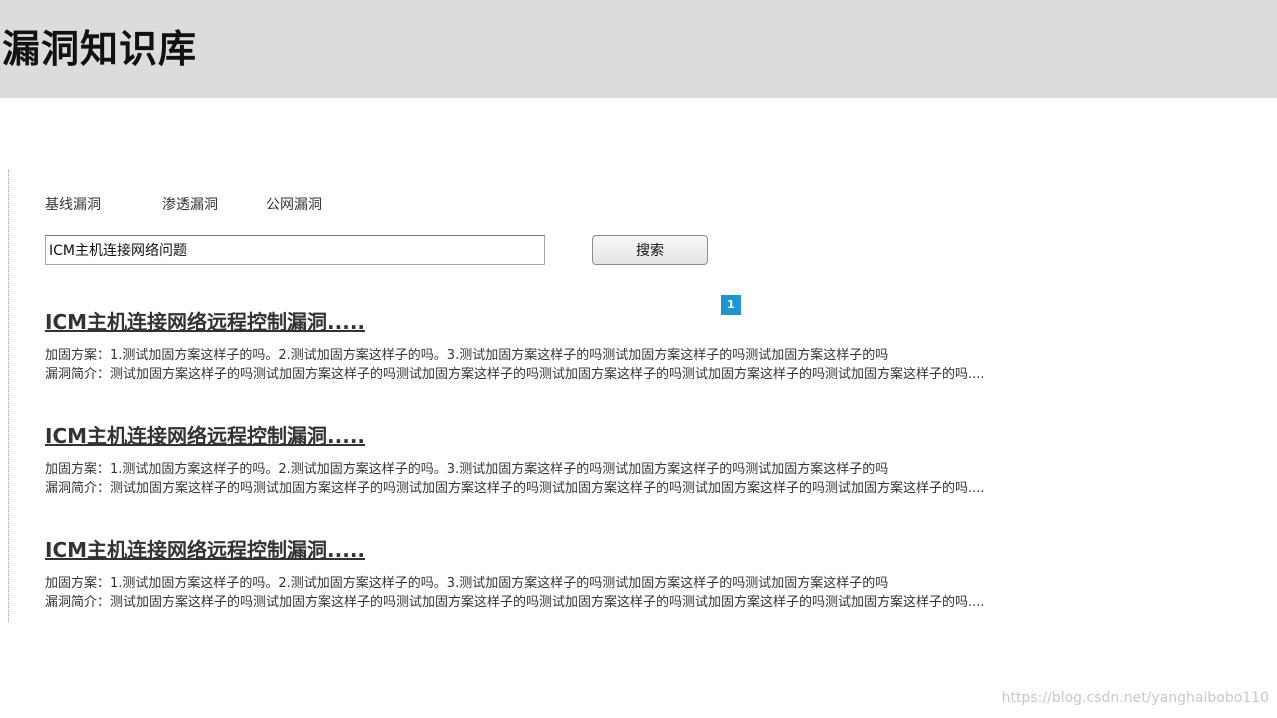 This screenshot has height=718, width=1277. I want to click on tab-baseline-vulnerabilities: 基线漏洞, so click(73, 204).